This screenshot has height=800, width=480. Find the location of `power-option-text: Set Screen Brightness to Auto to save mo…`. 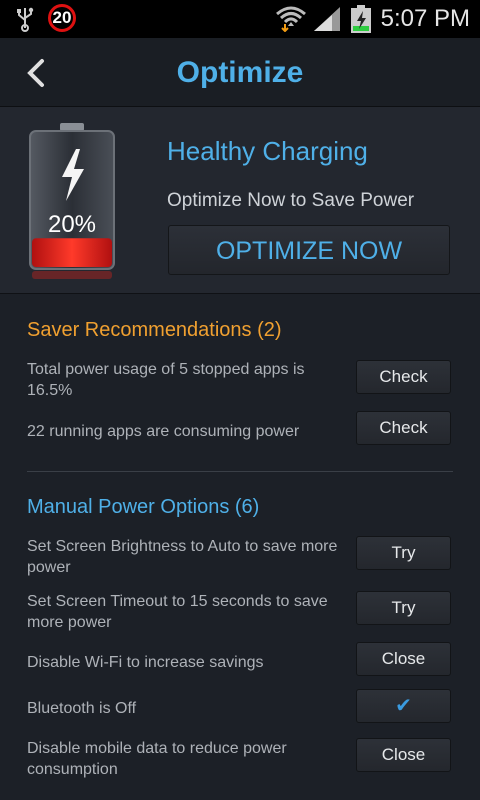

power-option-text: Set Screen Brightness to Auto to save mo… is located at coordinates (182, 557).